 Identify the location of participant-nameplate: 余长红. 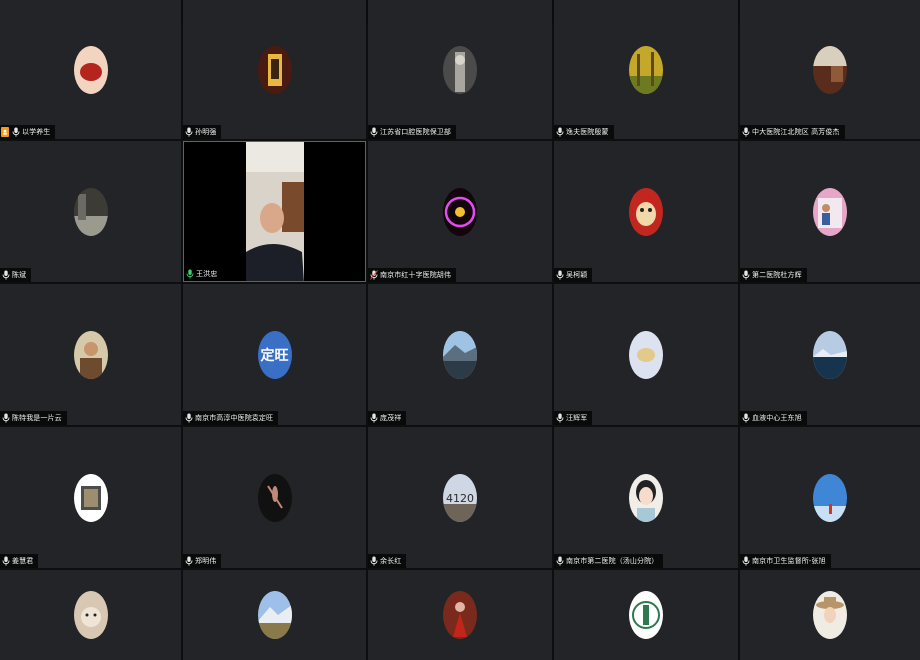
(387, 561).